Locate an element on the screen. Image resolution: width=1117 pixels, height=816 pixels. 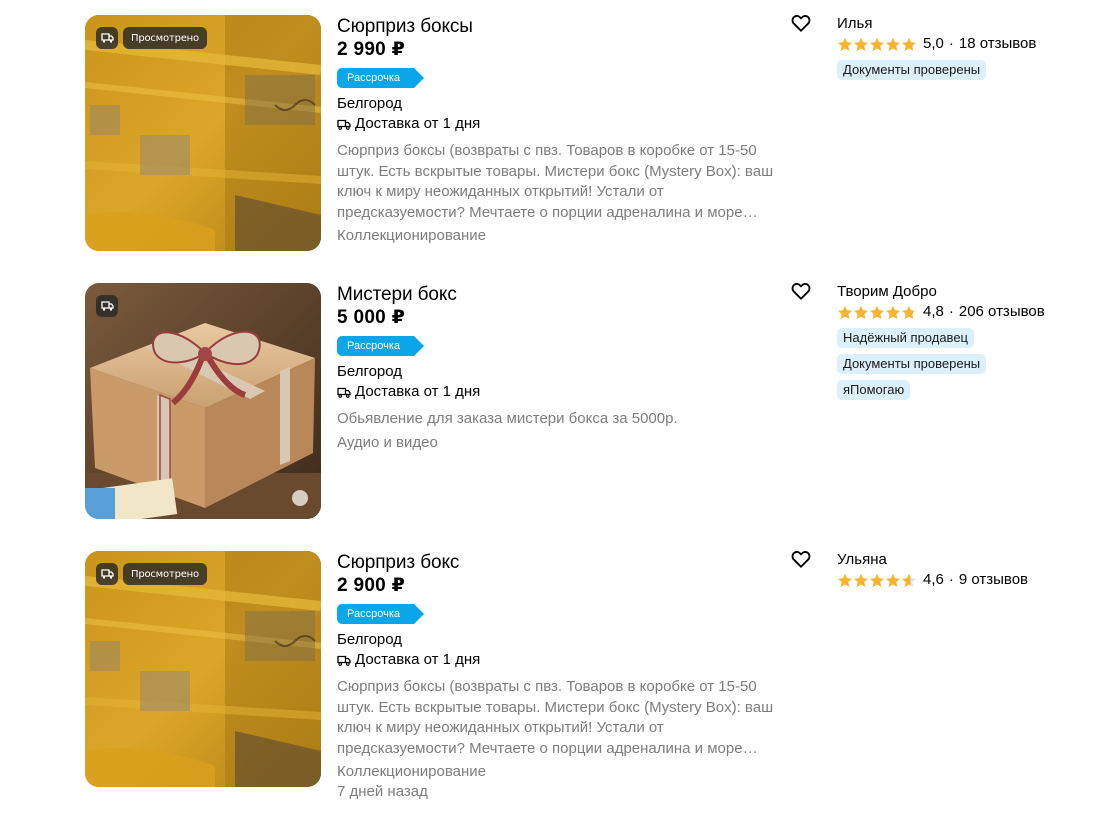
seller-rating: 5,0 · 18 отзывов is located at coordinates (967, 44).